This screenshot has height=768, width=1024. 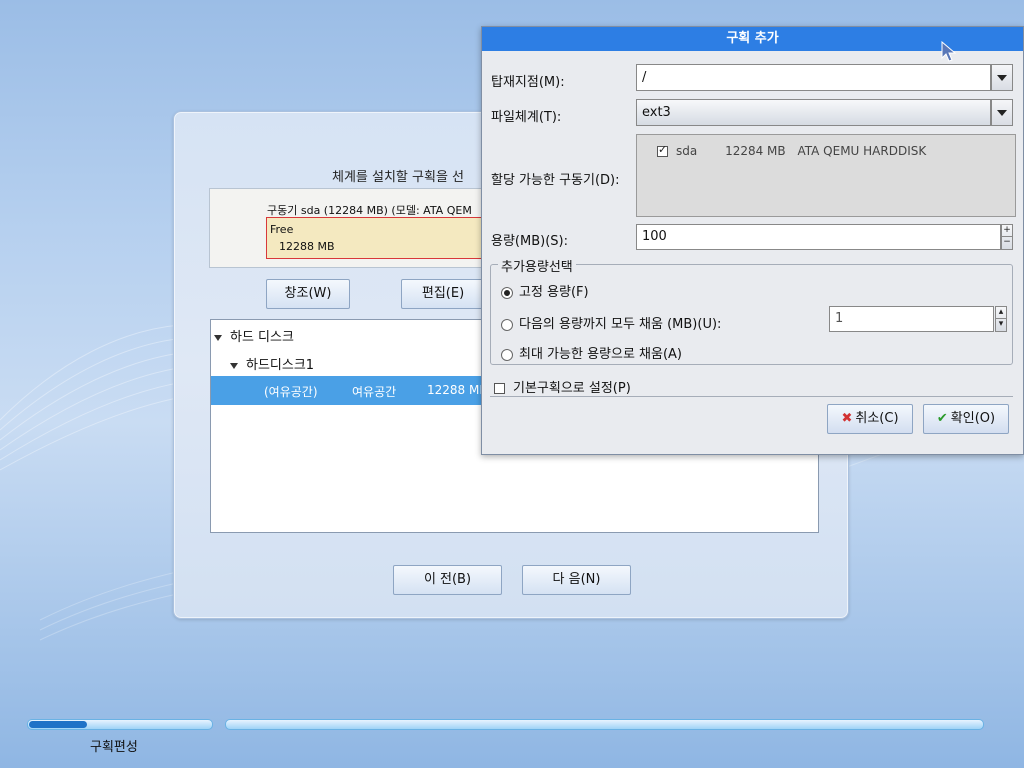 I want to click on create-button: 창조(W), so click(x=308, y=294).